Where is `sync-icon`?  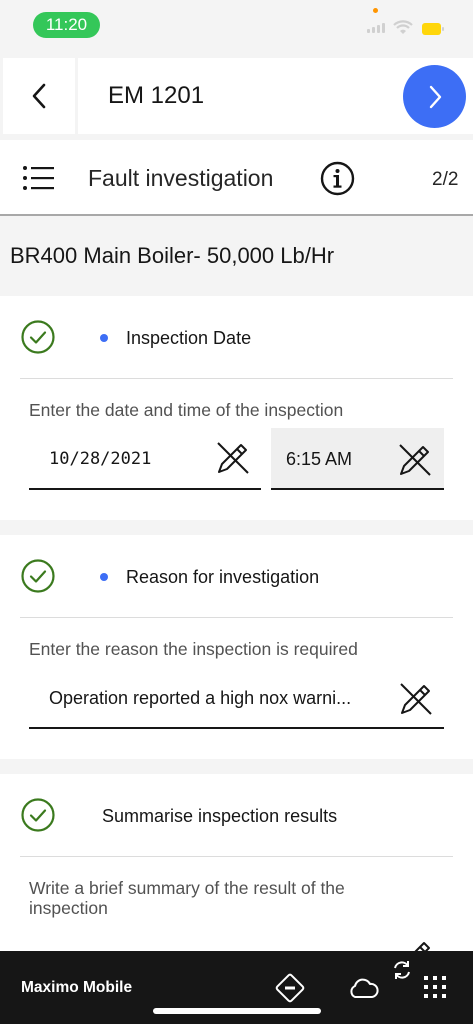
sync-icon is located at coordinates (402, 970).